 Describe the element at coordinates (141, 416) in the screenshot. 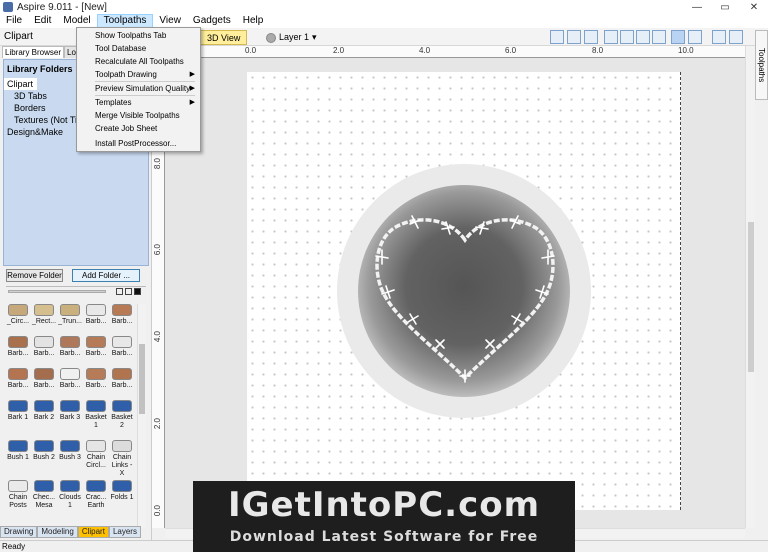

I see `clipart-scrollbar` at that location.